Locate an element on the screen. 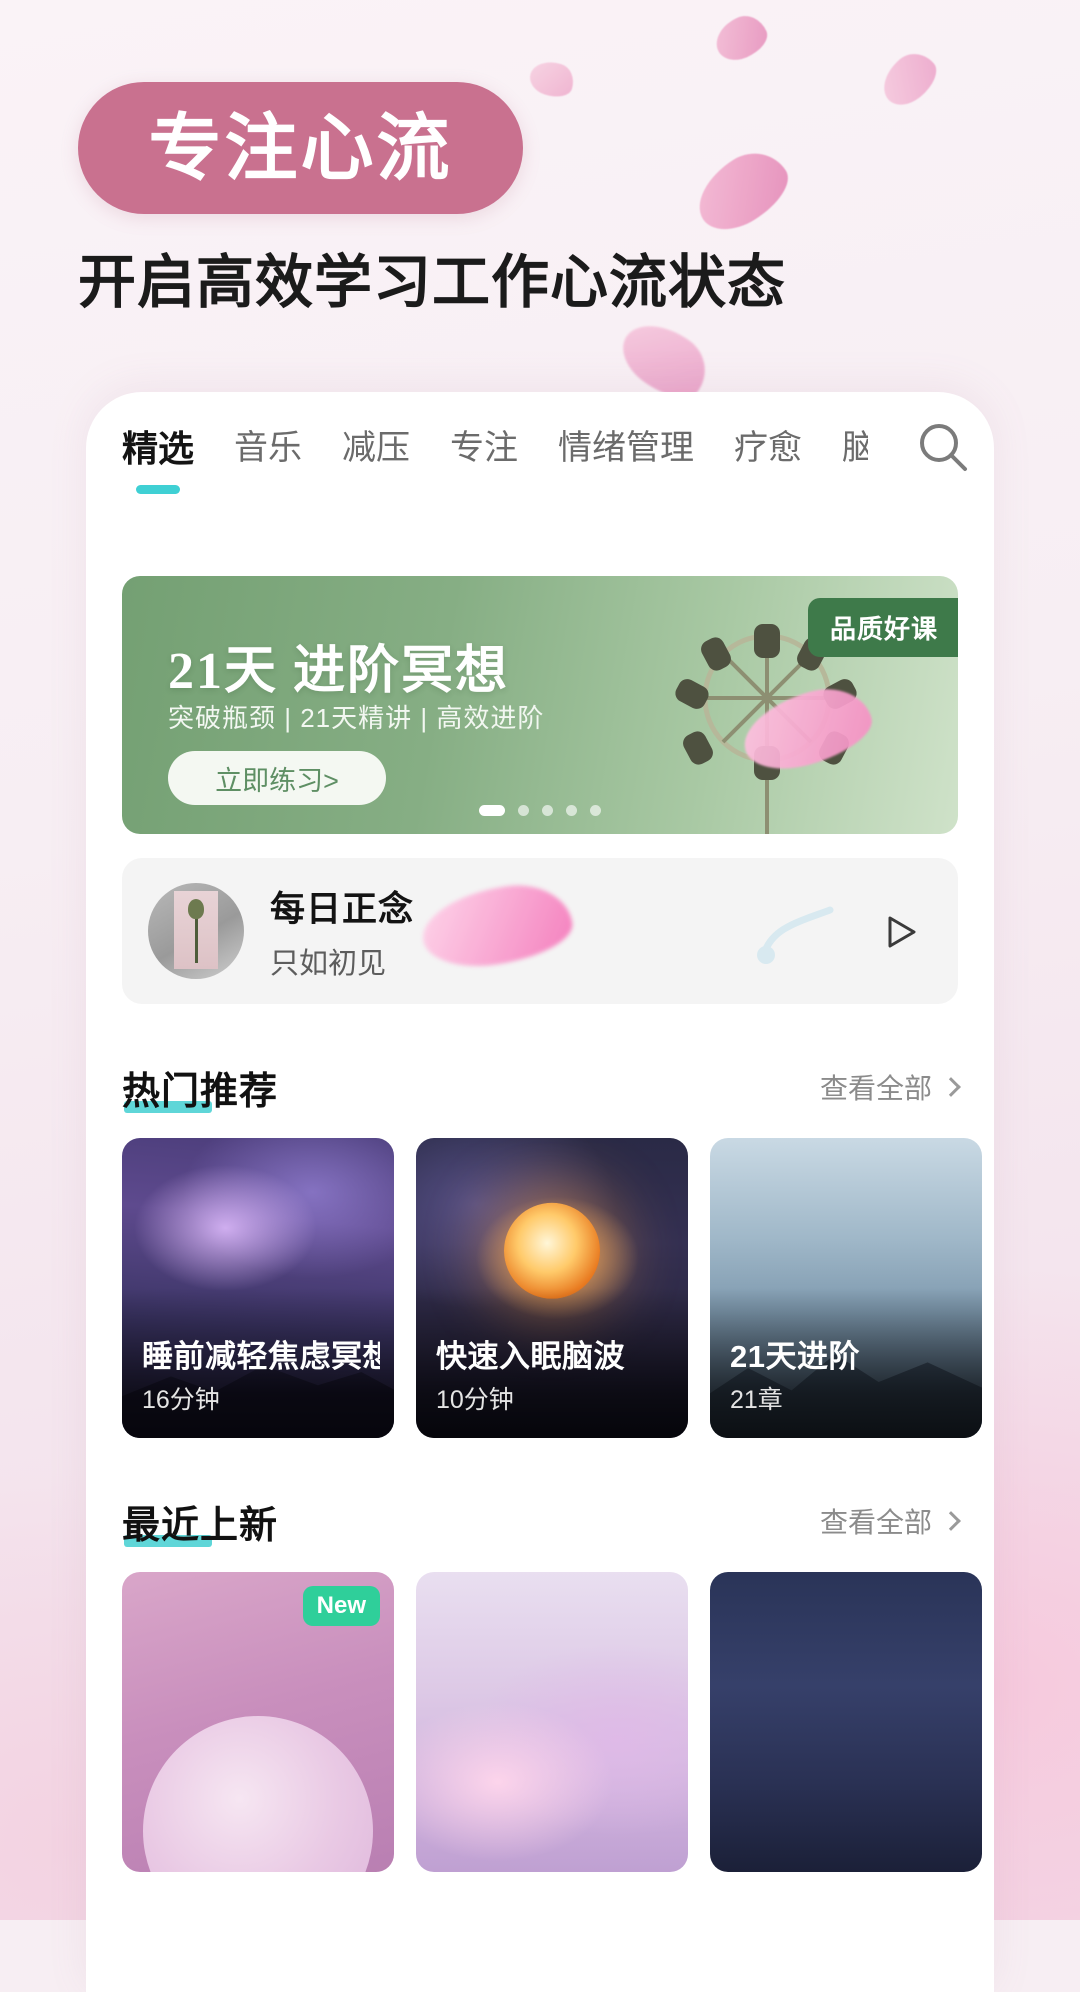 This screenshot has height=1992, width=1080. card-title: 21天进阶 is located at coordinates (795, 1356).